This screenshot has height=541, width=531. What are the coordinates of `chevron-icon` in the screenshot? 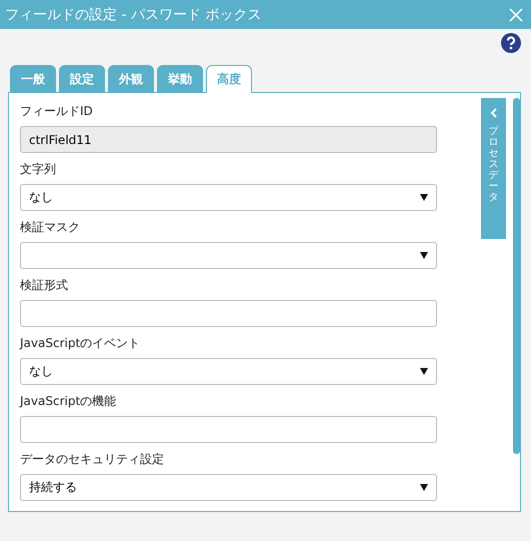 It's located at (493, 113).